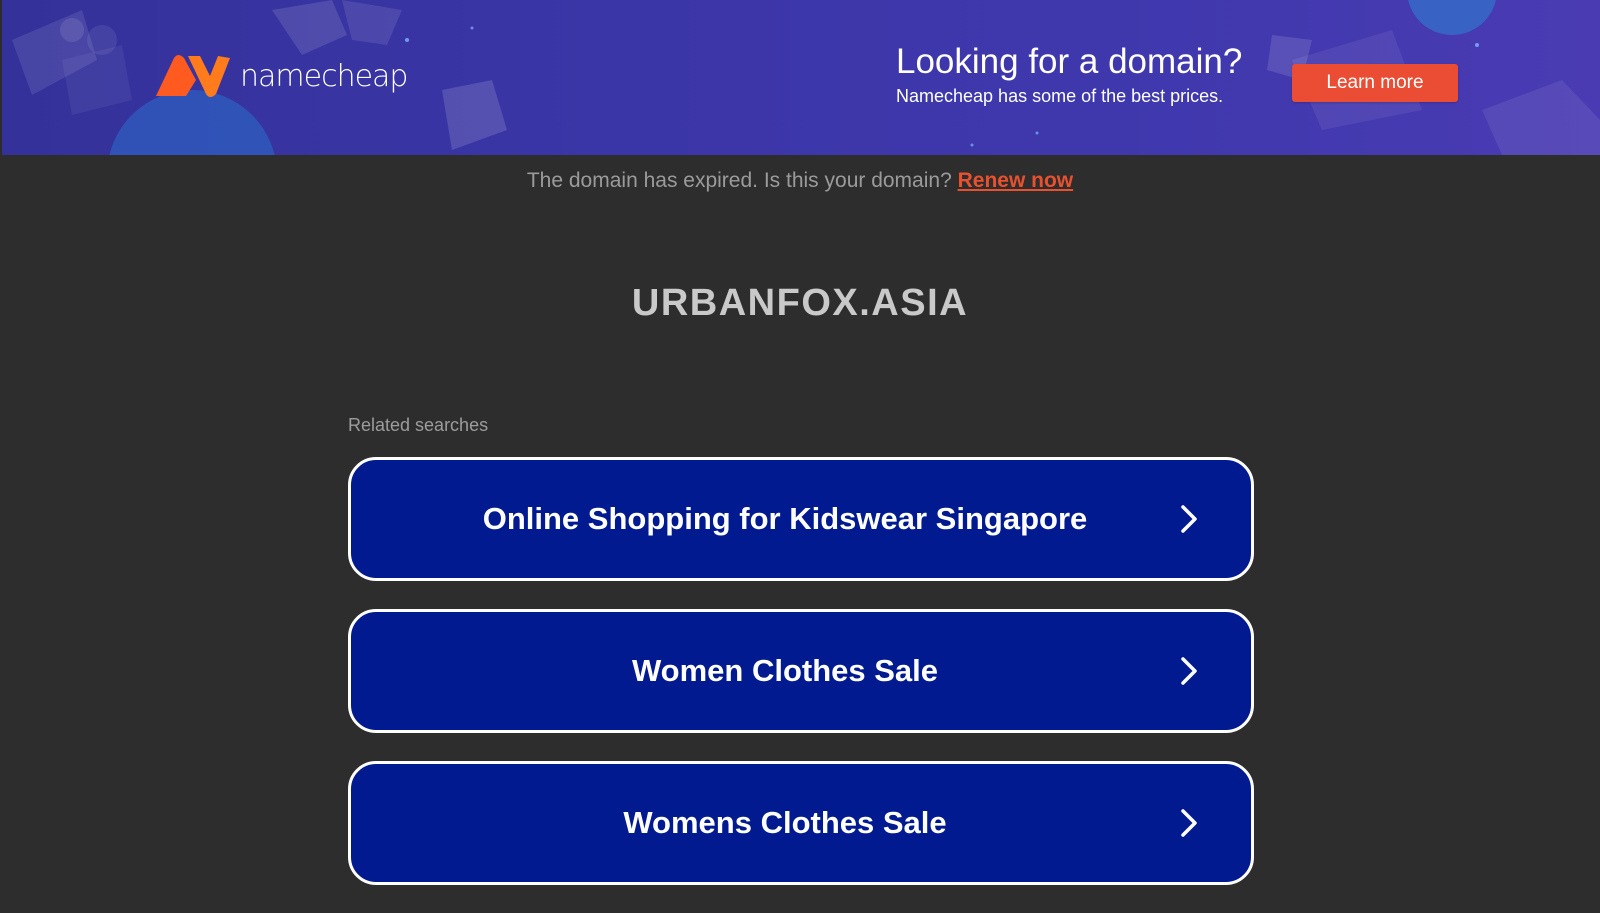  Describe the element at coordinates (785, 822) in the screenshot. I see `related-search-label: Womens Clothes Sale` at that location.